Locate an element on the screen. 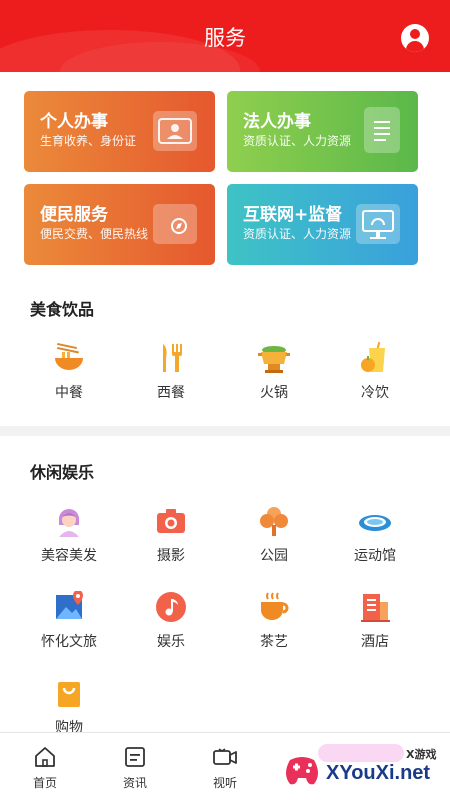 This screenshot has width=450, height=800. grid-item-entertainment: 娱乐 is located at coordinates (171, 626).